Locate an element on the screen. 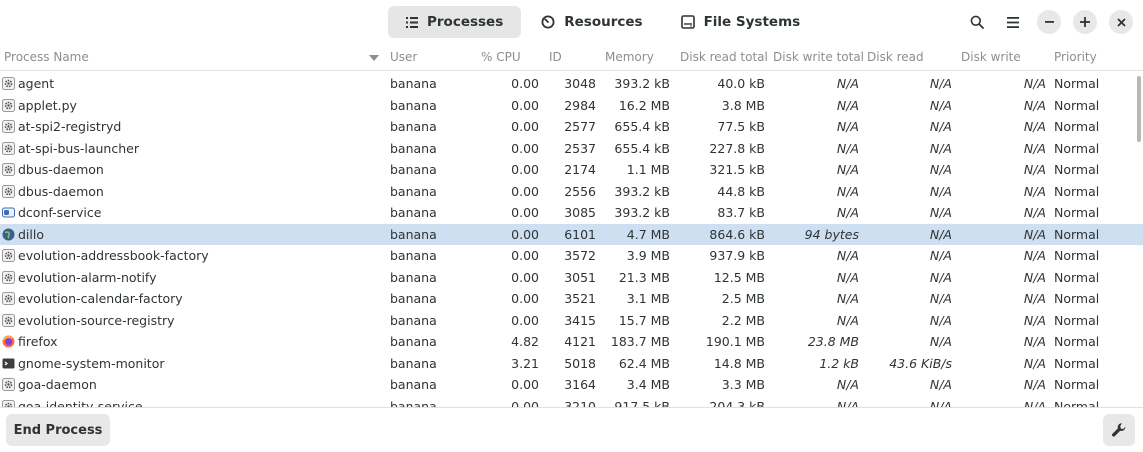 This screenshot has width=1143, height=452. process-name: goa-identity-service is located at coordinates (80, 403).